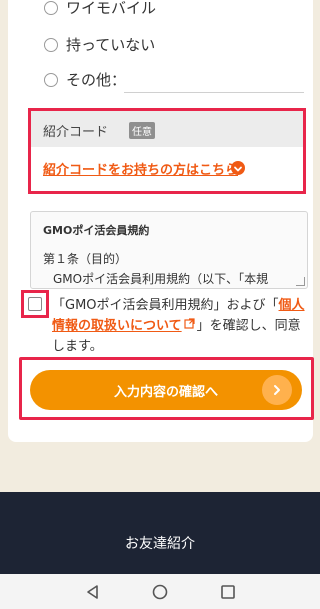 The height and width of the screenshot is (609, 320). I want to click on terms-title: GMOポイ活会員規約, so click(96, 230).